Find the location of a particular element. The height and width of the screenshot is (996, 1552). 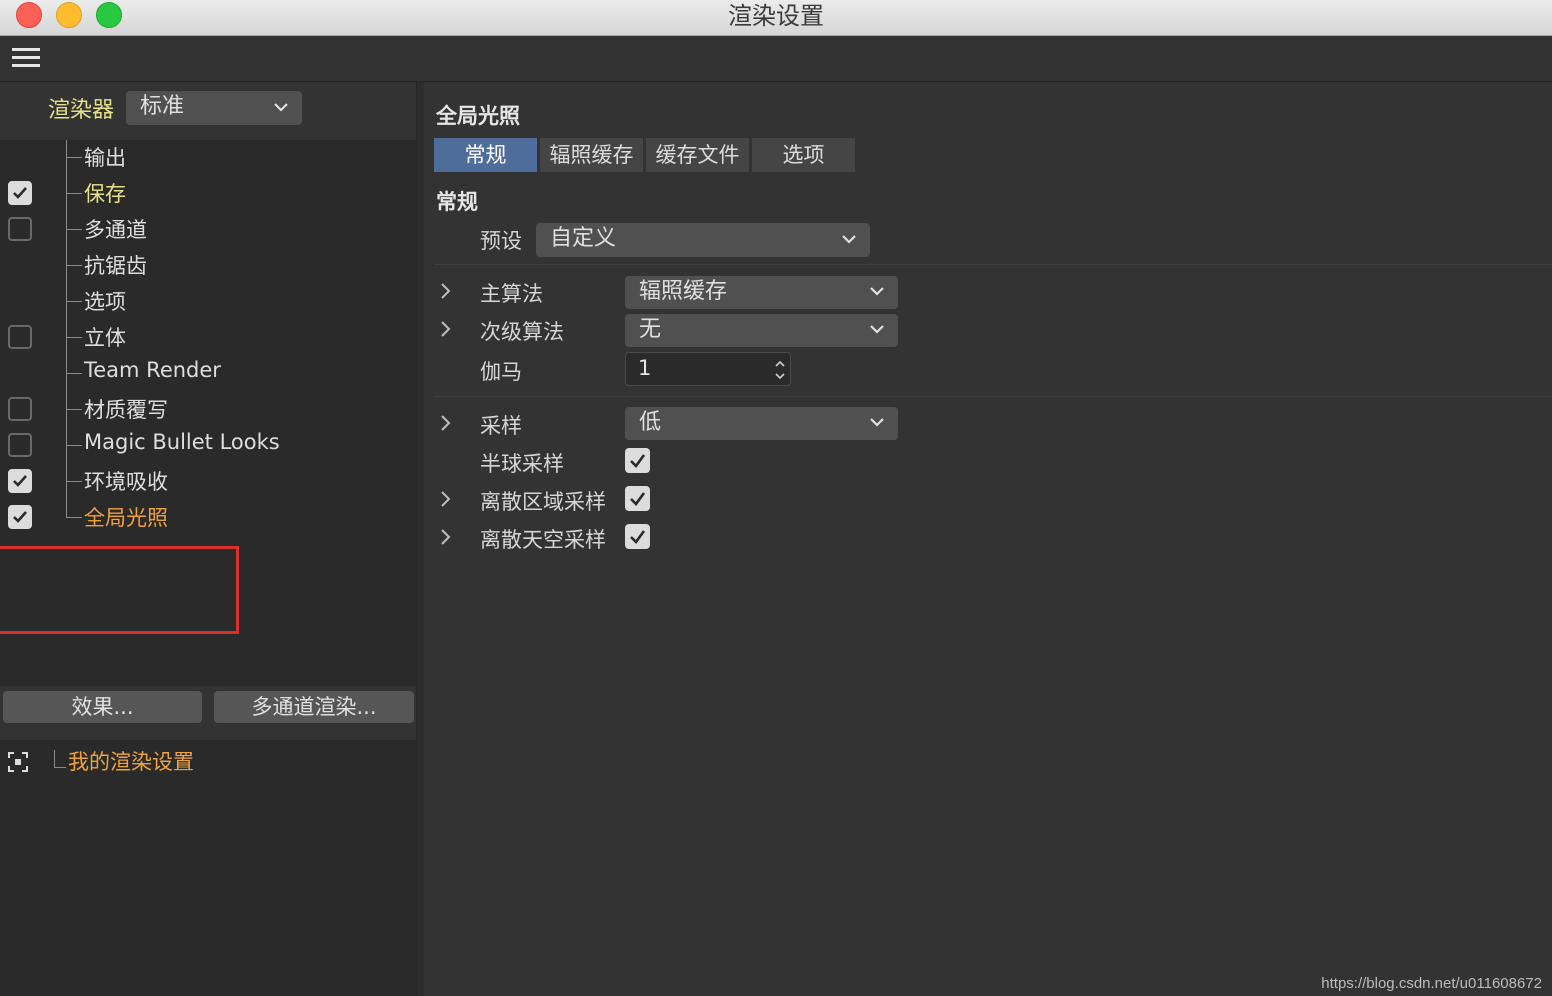

discrete-sky-sampling-checkbox is located at coordinates (637, 536).